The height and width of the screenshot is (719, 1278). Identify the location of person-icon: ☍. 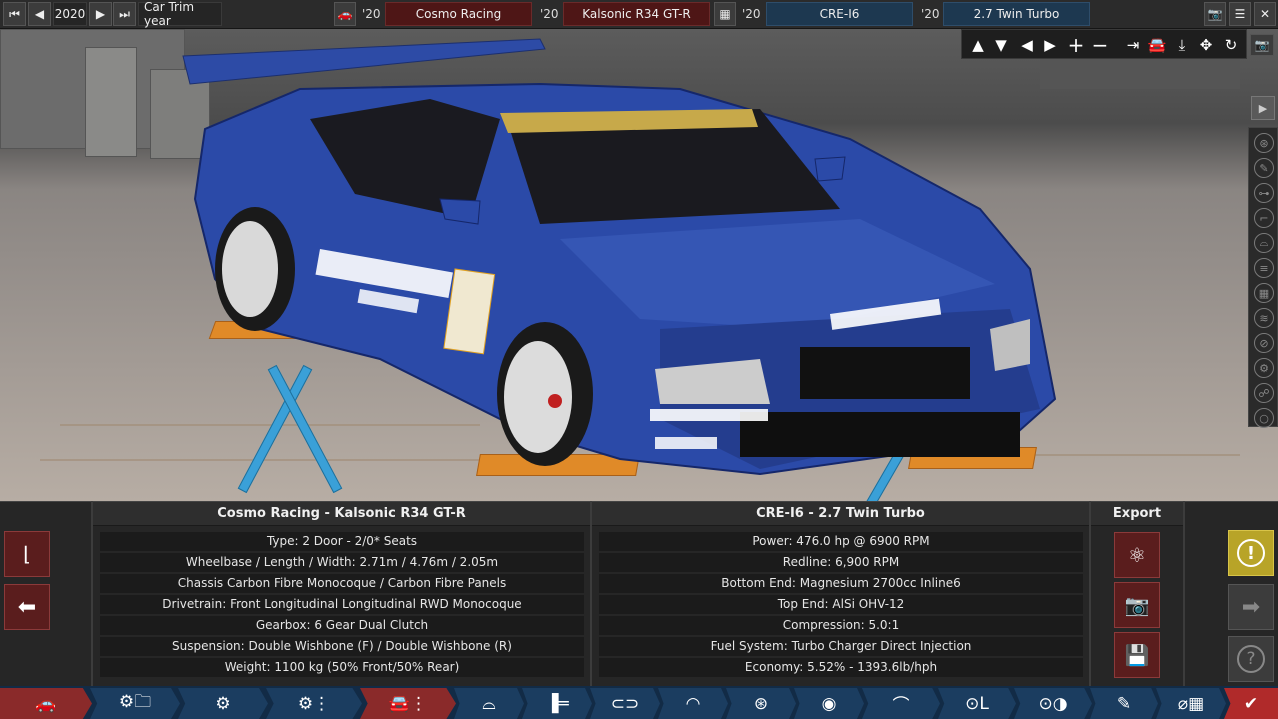
(1264, 393).